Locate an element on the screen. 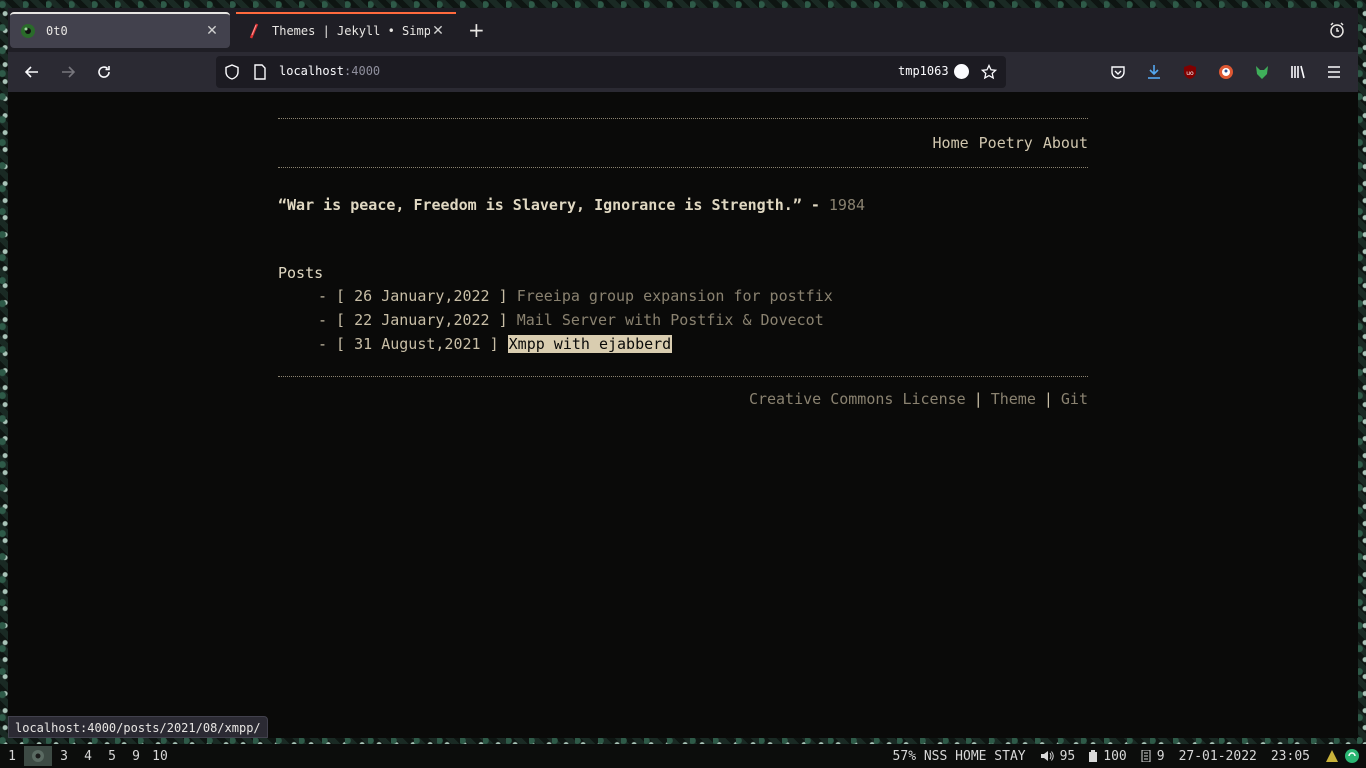 This screenshot has width=1366, height=768. post-item: - [ 31 August,2021 ] Xmpp with ejabberd is located at coordinates (703, 344).